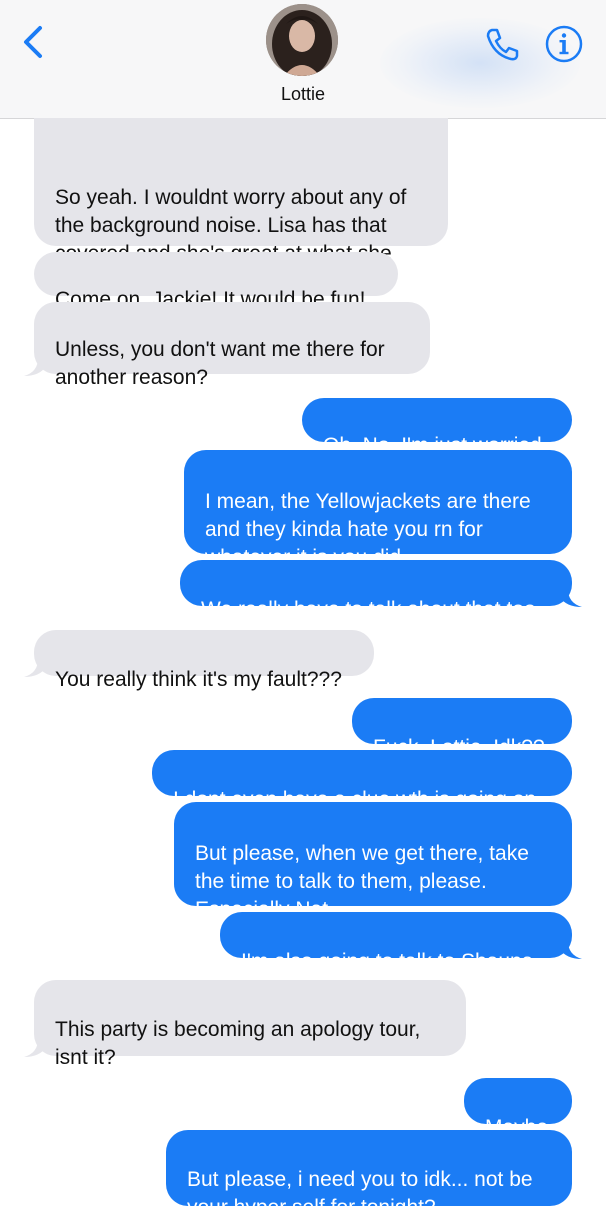  I want to click on info-icon, so click(564, 44).